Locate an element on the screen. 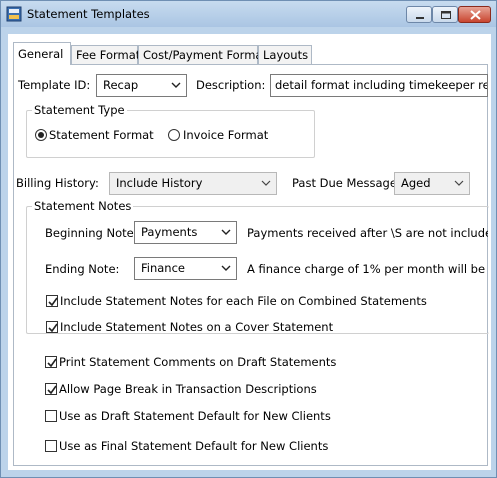  past-due-message-value: Aged is located at coordinates (416, 183).